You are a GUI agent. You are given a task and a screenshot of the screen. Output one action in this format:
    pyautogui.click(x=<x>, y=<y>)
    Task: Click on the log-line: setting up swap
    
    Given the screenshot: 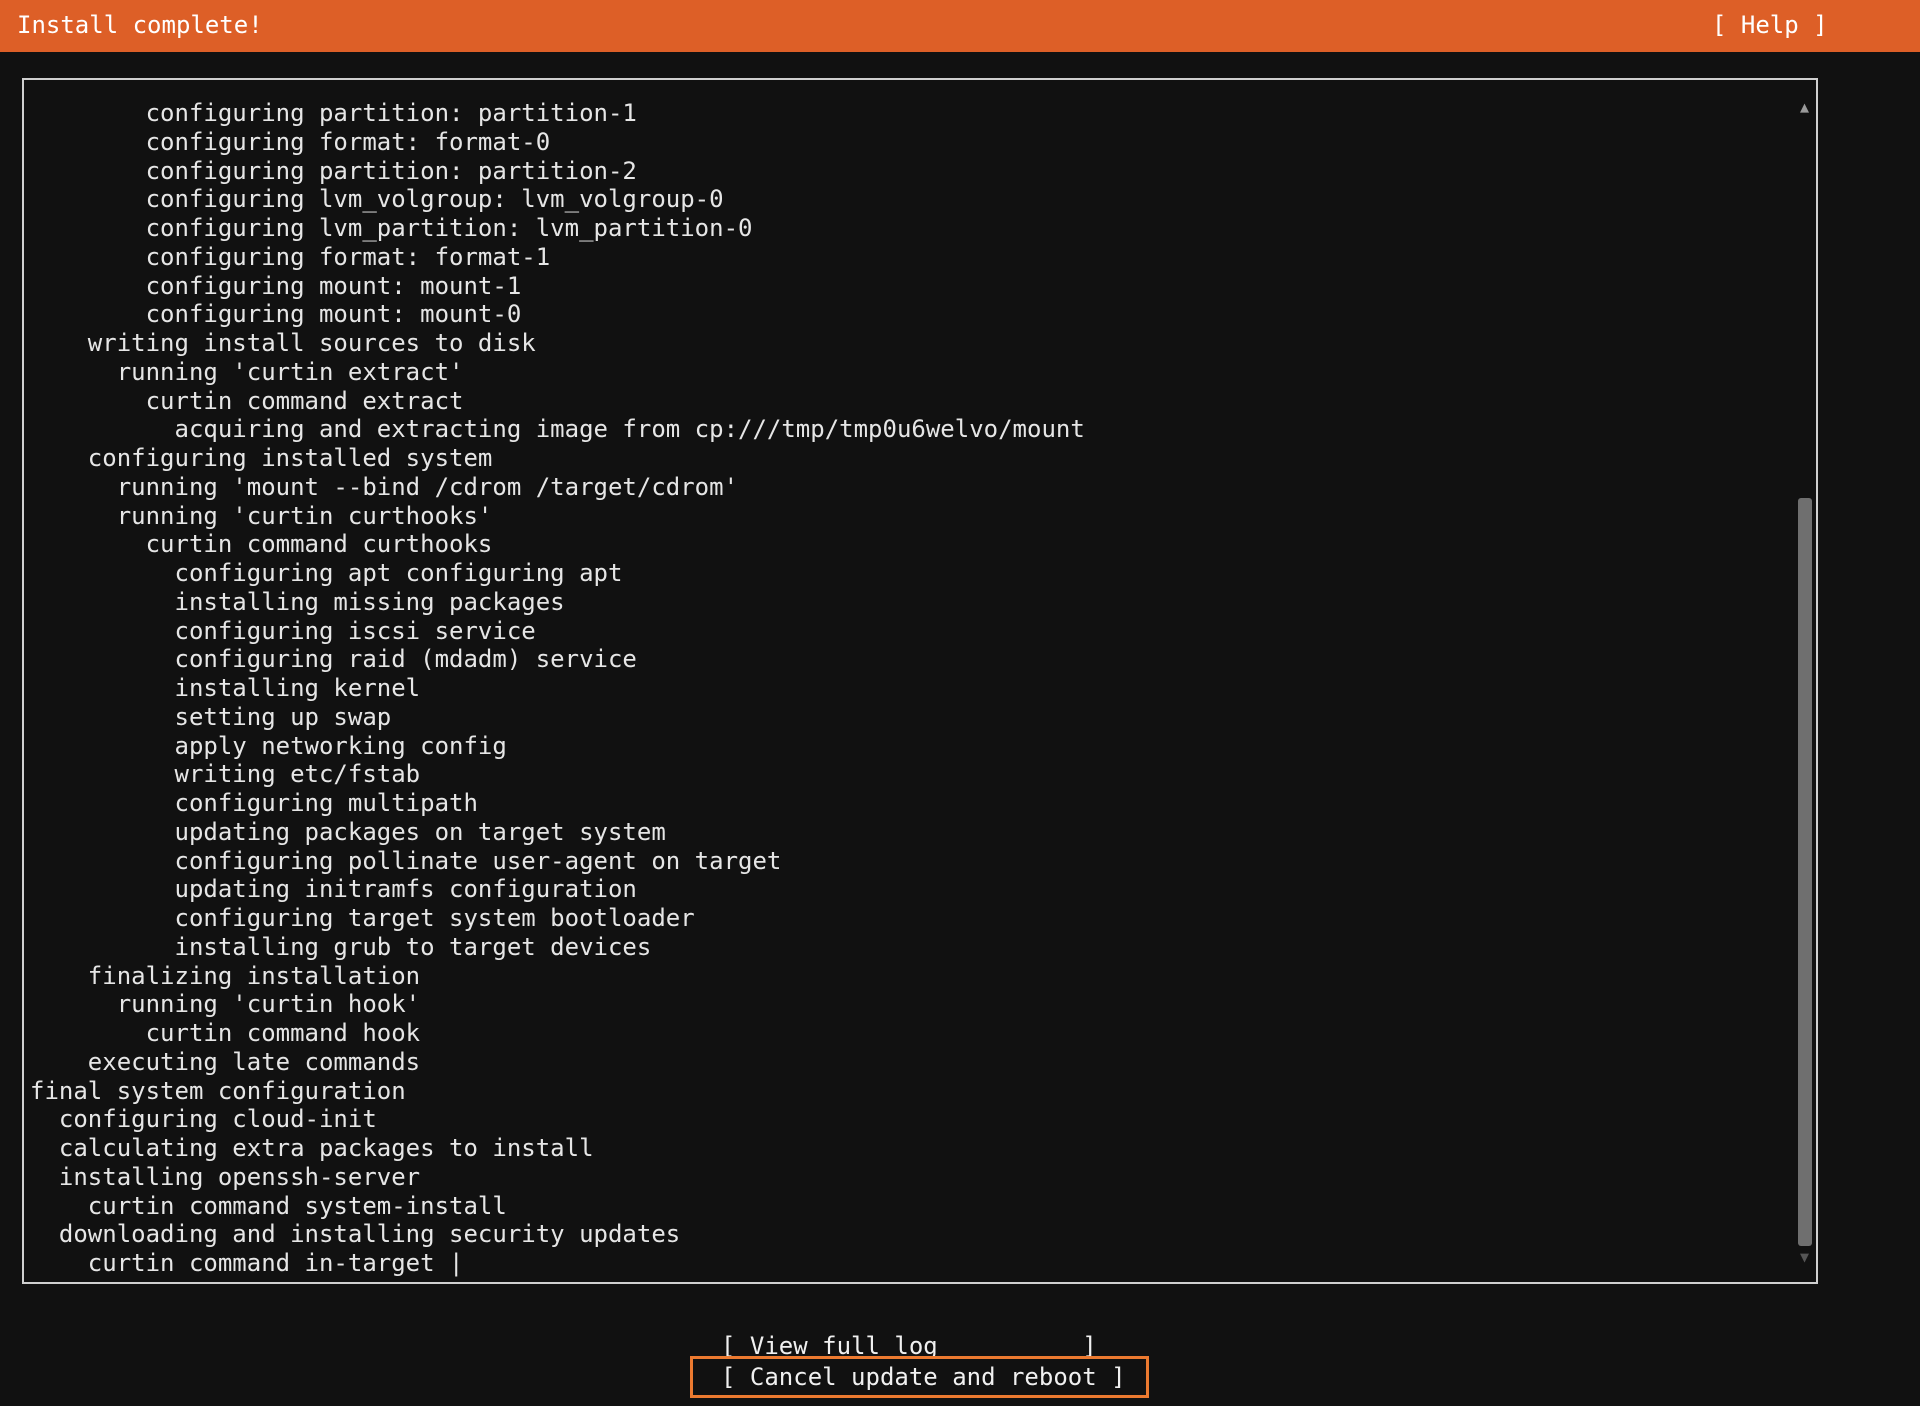 What is the action you would take?
    pyautogui.click(x=211, y=716)
    